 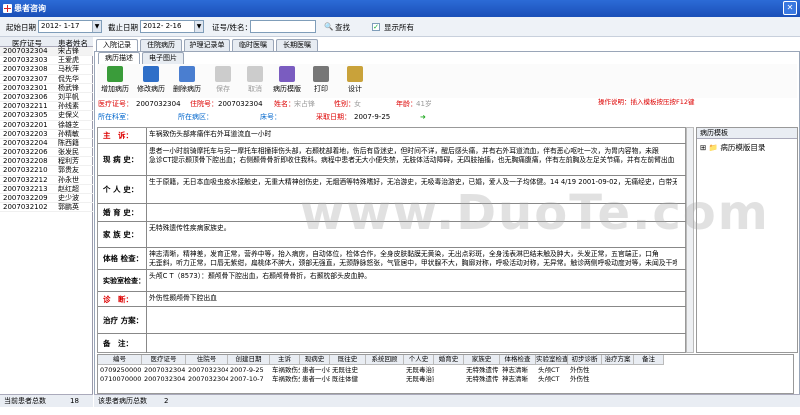 I want to click on table-cell: 既往体健, so click(x=348, y=379).